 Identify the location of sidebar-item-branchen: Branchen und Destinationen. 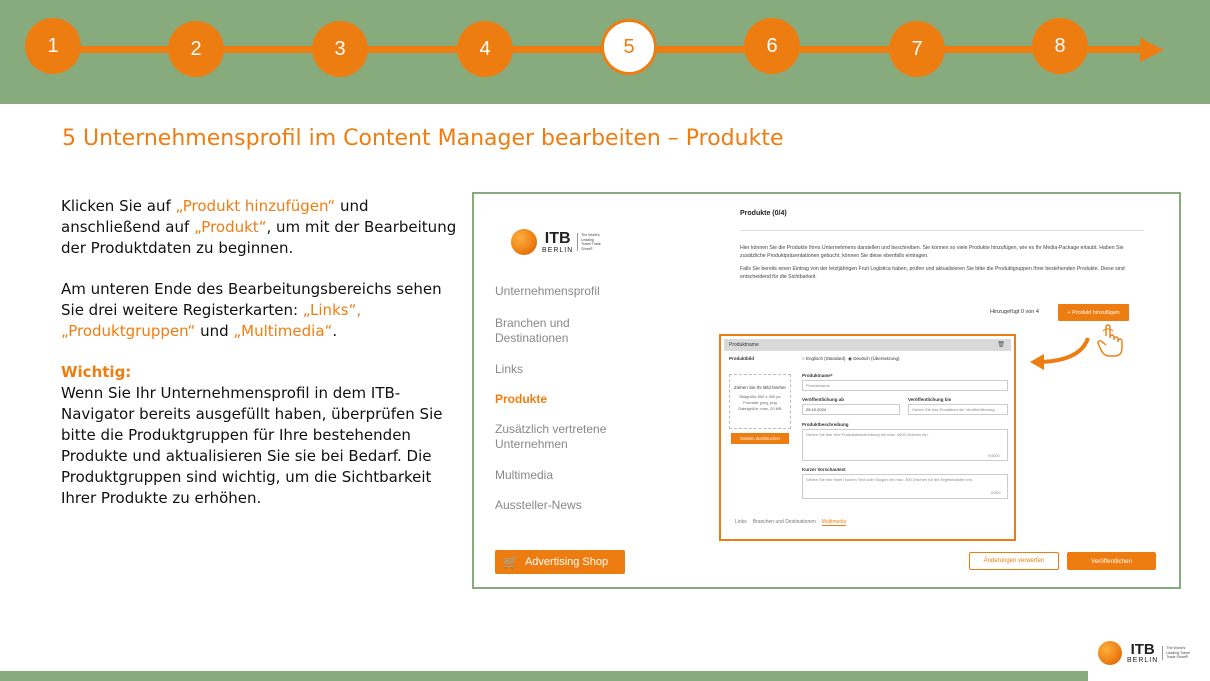
(550, 331).